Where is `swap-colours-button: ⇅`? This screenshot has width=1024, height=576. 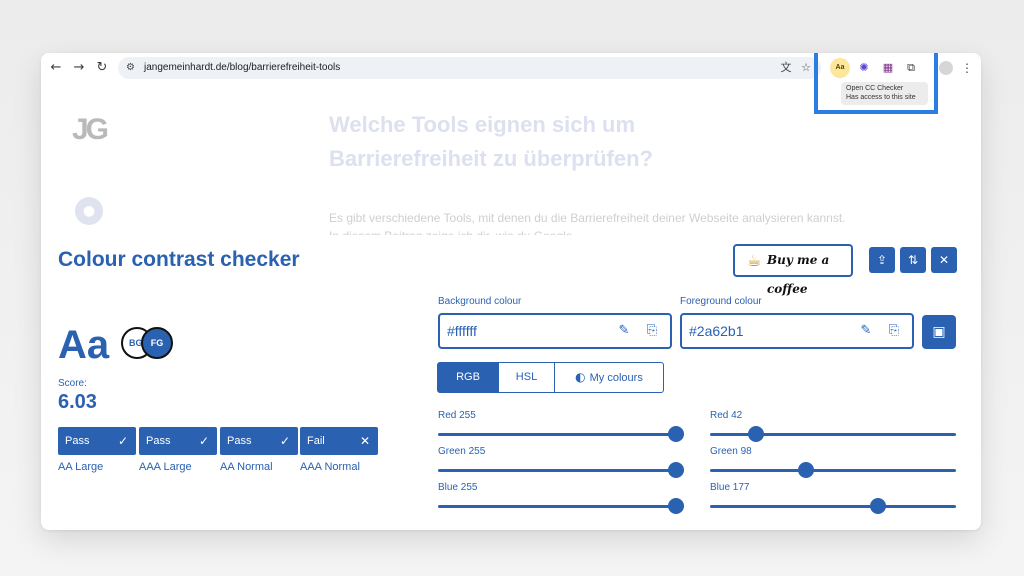
swap-colours-button: ⇅ is located at coordinates (913, 260).